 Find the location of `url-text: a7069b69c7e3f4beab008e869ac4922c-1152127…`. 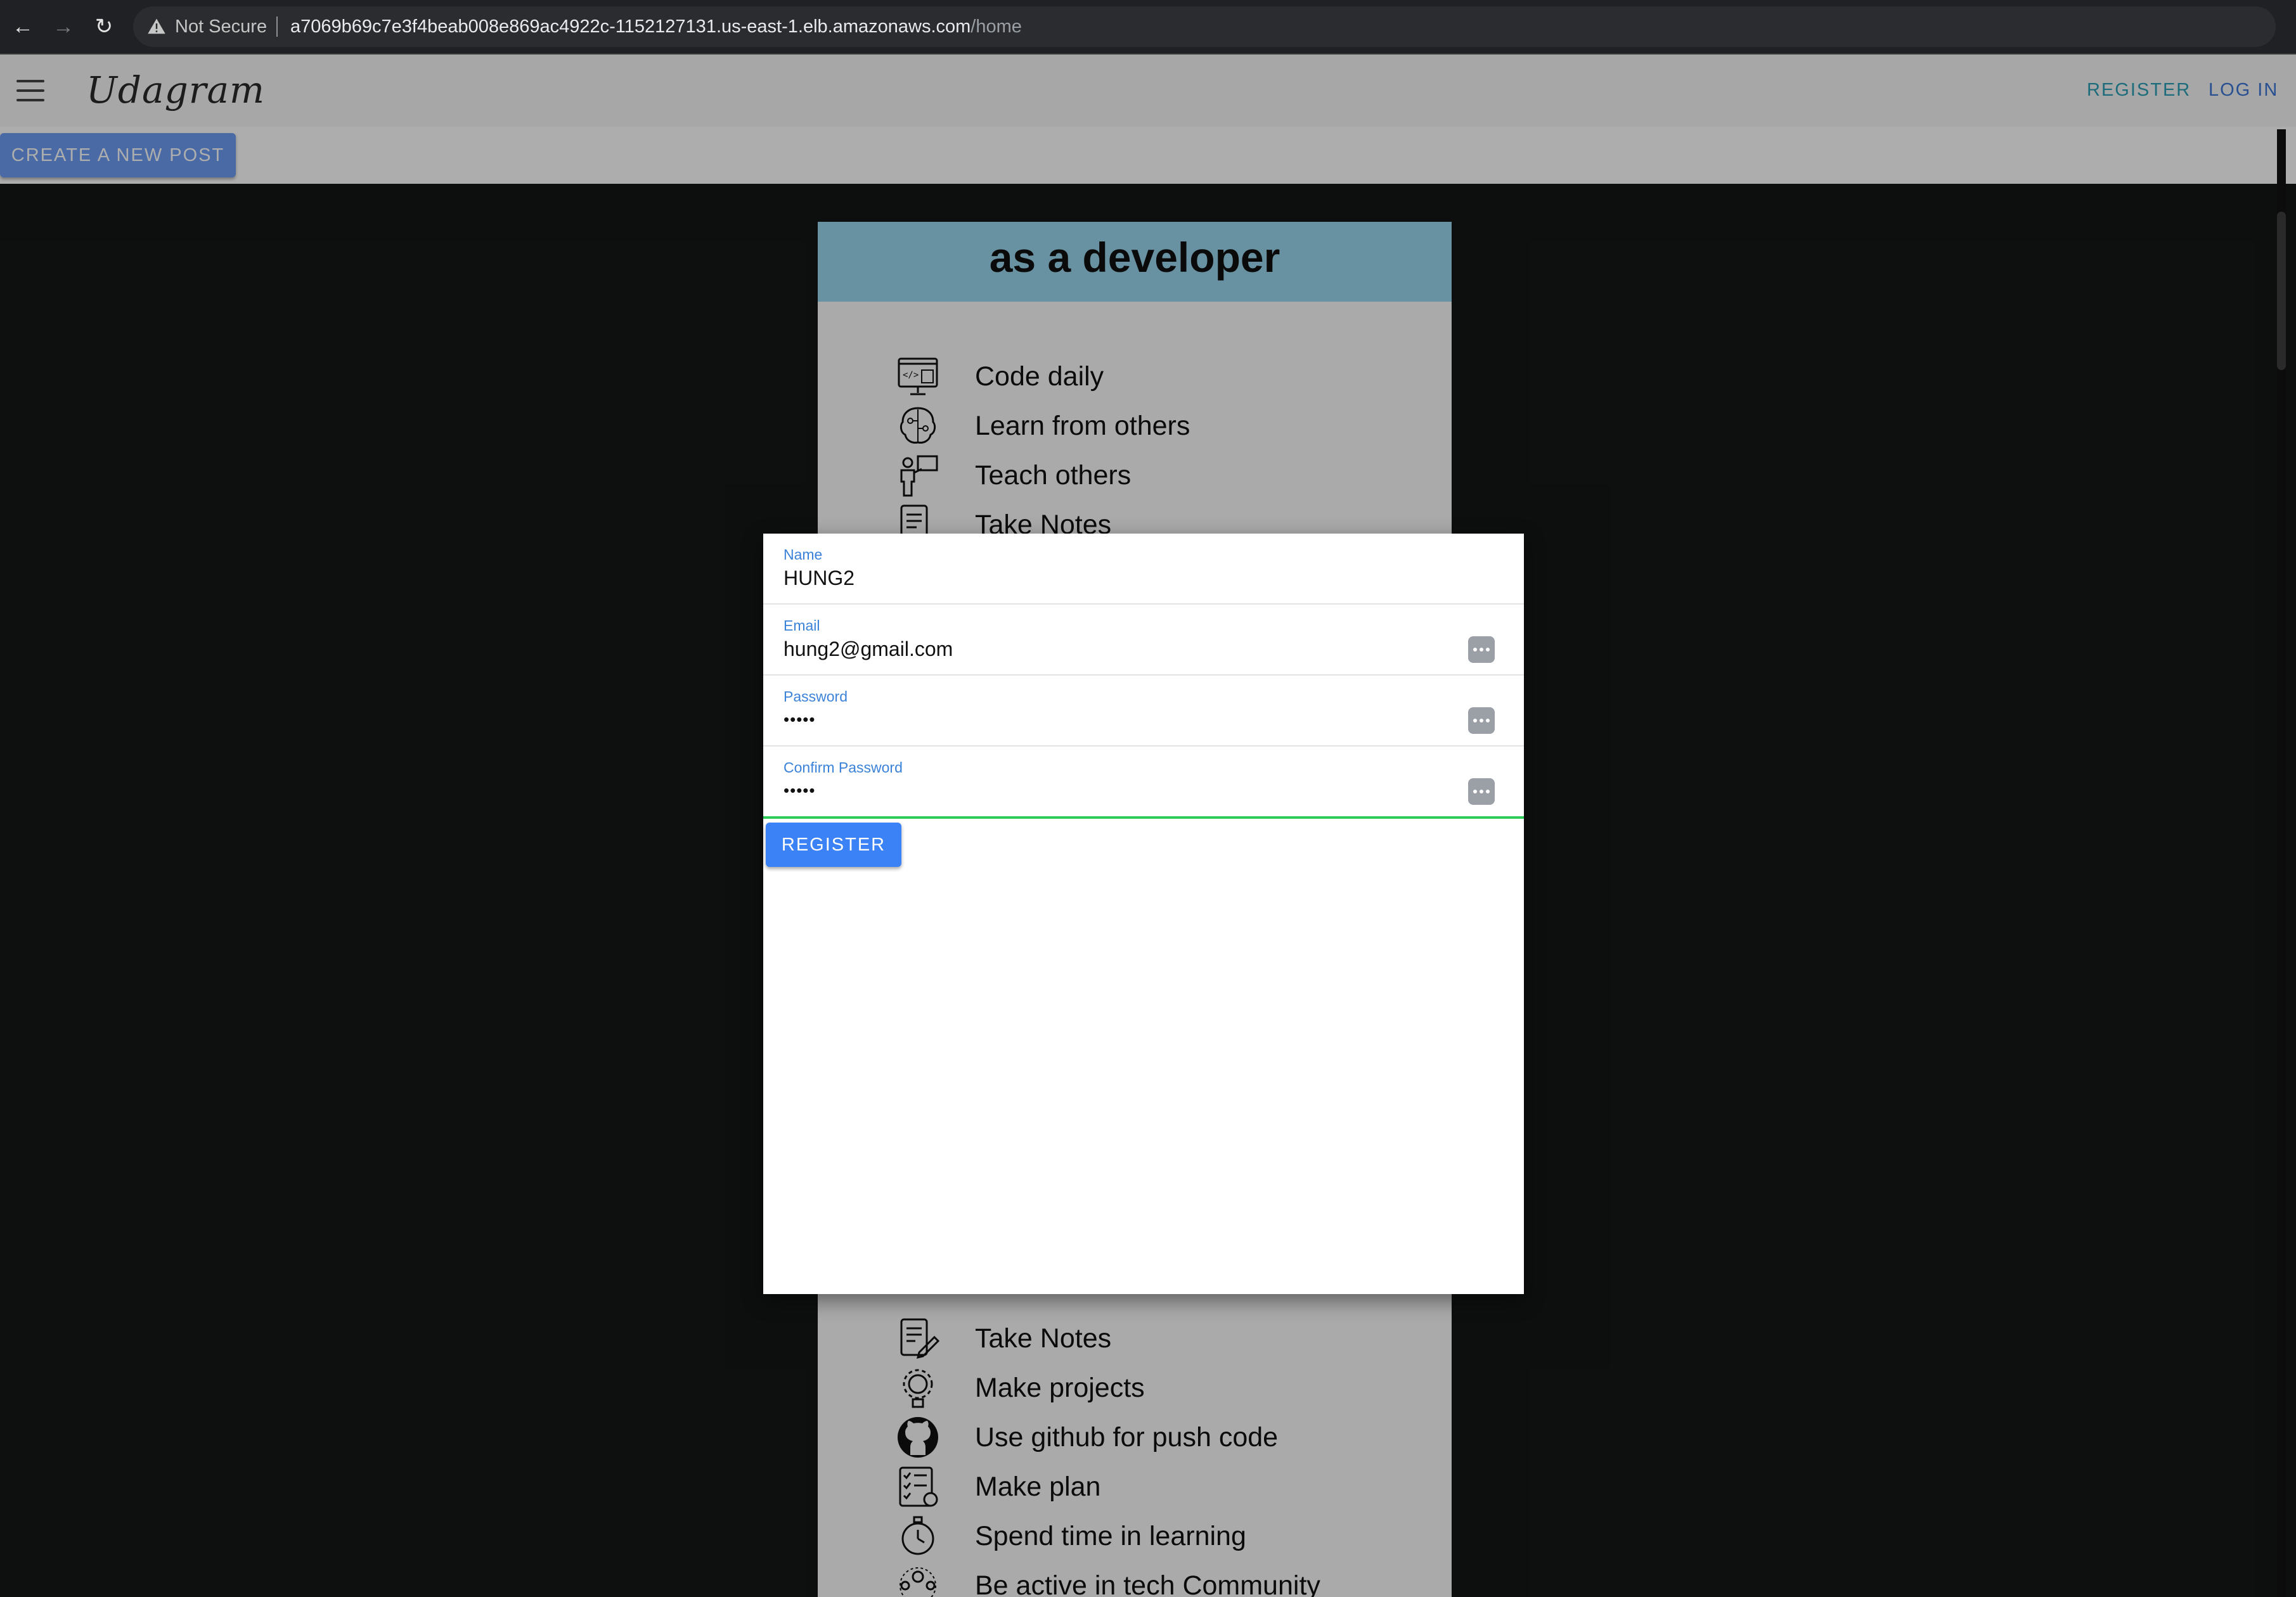

url-text: a7069b69c7e3f4beab008e869ac4922c-1152127… is located at coordinates (656, 26).